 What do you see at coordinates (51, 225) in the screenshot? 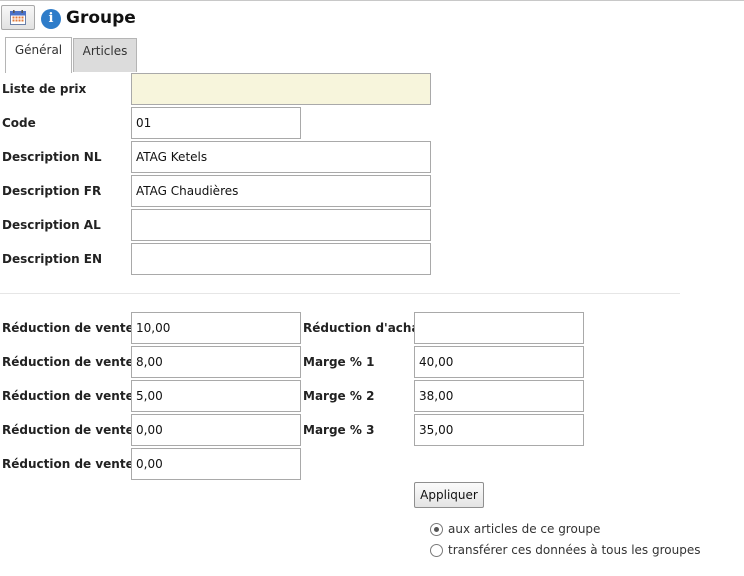
I see `description-al-label: Description AL` at bounding box center [51, 225].